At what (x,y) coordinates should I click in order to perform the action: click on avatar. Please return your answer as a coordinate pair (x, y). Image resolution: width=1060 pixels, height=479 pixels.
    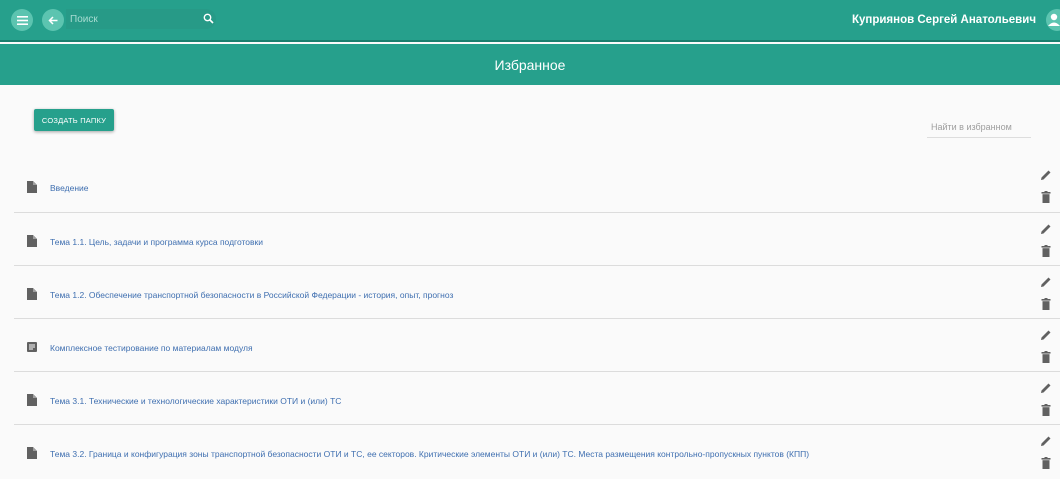
    Looking at the image, I should click on (1053, 20).